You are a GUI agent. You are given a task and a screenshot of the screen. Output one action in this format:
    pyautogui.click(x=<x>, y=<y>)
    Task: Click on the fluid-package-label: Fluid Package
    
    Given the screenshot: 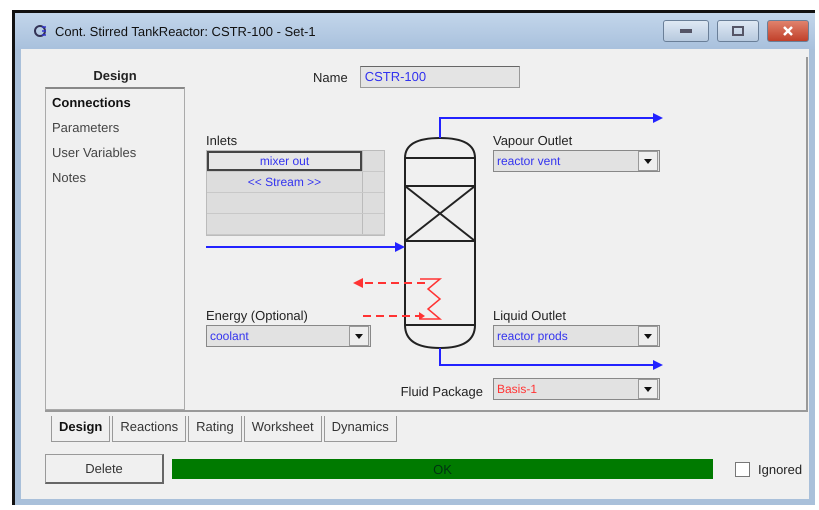 What is the action you would take?
    pyautogui.click(x=441, y=391)
    